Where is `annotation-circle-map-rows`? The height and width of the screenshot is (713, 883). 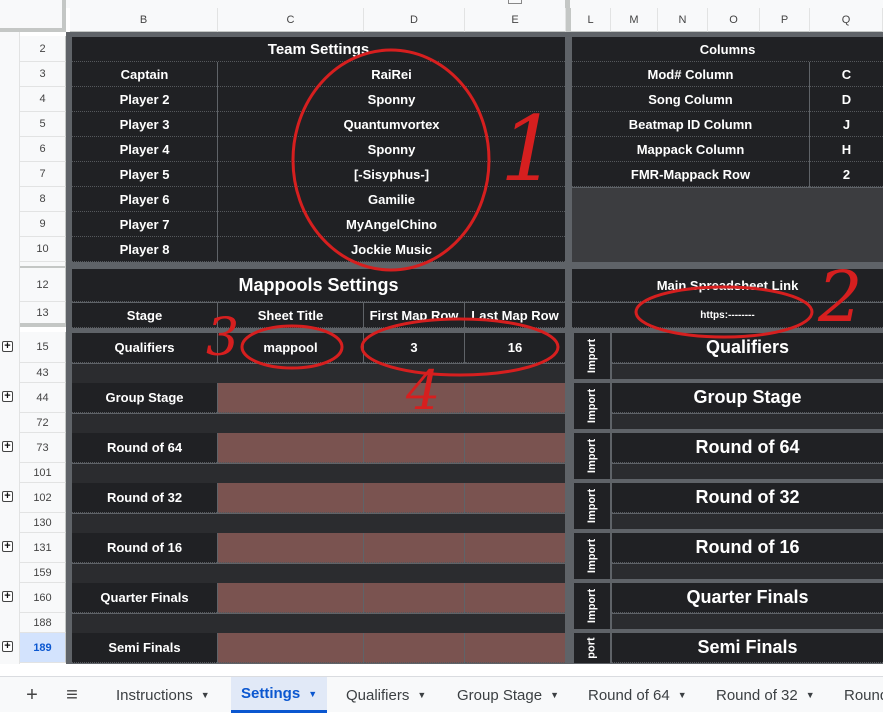
annotation-circle-map-rows is located at coordinates (460, 347).